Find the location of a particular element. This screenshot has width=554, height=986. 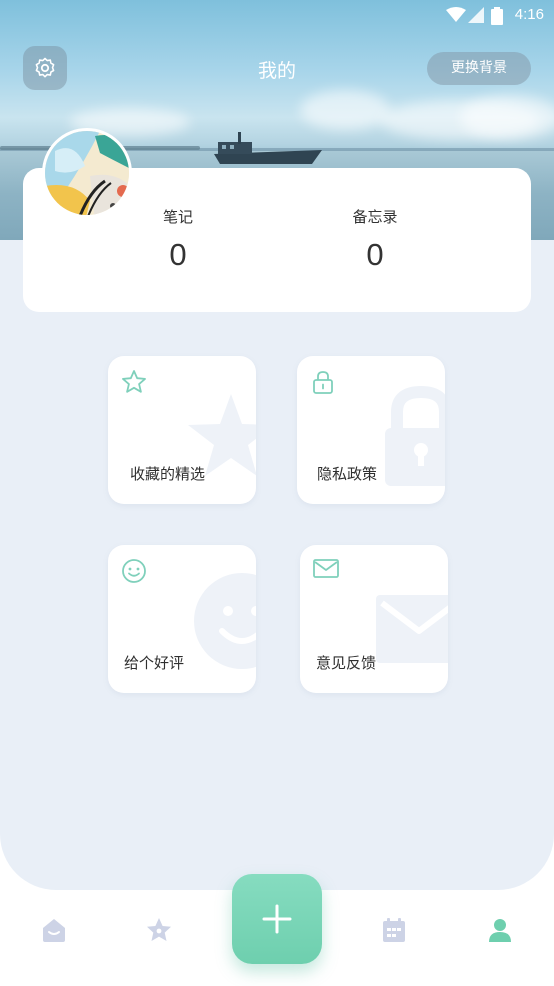

add-button is located at coordinates (277, 919).